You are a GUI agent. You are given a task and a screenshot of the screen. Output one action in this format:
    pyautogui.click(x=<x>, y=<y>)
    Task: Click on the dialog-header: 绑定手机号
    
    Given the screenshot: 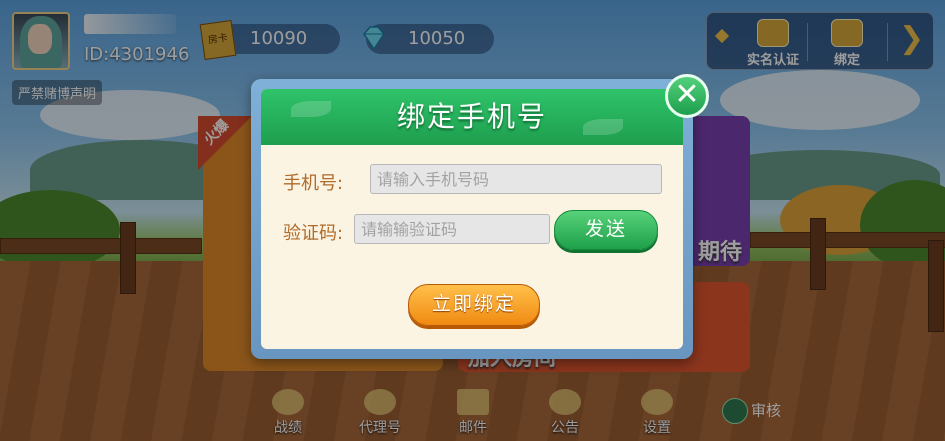 What is the action you would take?
    pyautogui.click(x=472, y=117)
    